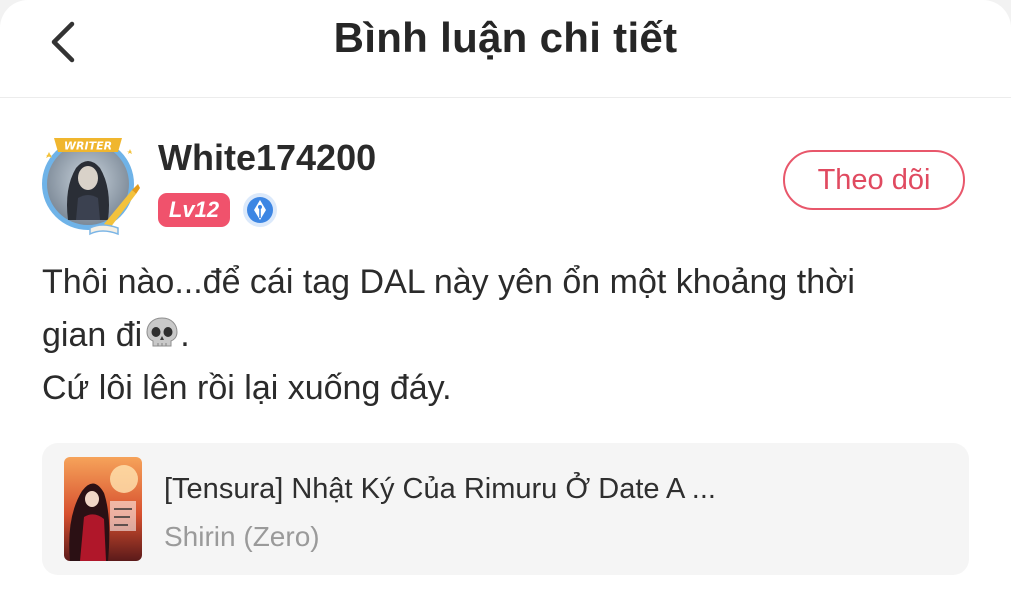 This screenshot has height=600, width=1011. Describe the element at coordinates (242, 536) in the screenshot. I see `book-author: Shirin (Zero)` at that location.